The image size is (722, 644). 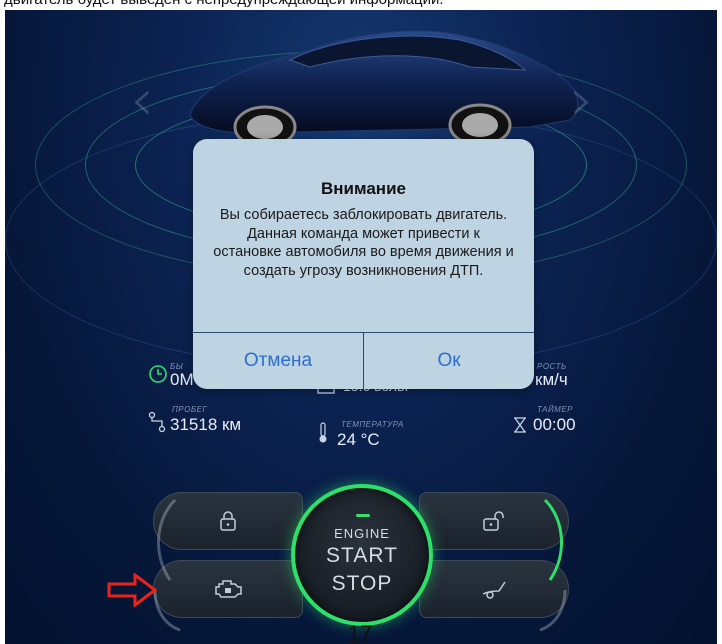 I want to click on engine-label: ENGINE, so click(x=362, y=533).